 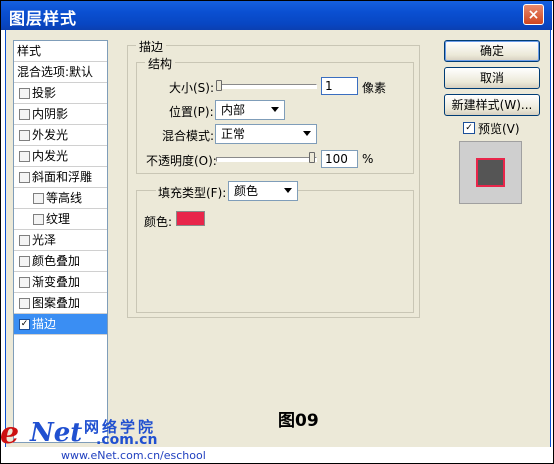 I want to click on blend-mode-select: 正常, so click(x=266, y=134).